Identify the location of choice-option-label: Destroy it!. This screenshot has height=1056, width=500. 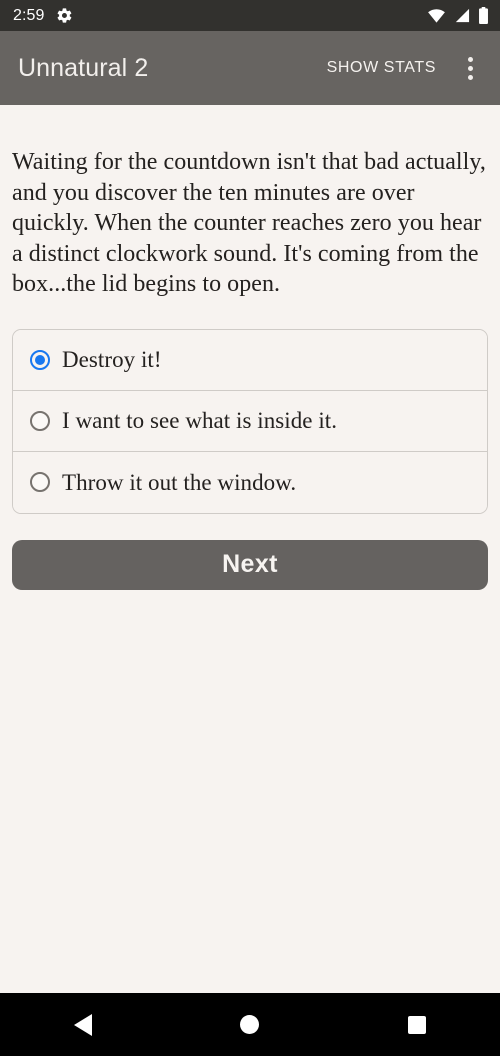
(112, 359).